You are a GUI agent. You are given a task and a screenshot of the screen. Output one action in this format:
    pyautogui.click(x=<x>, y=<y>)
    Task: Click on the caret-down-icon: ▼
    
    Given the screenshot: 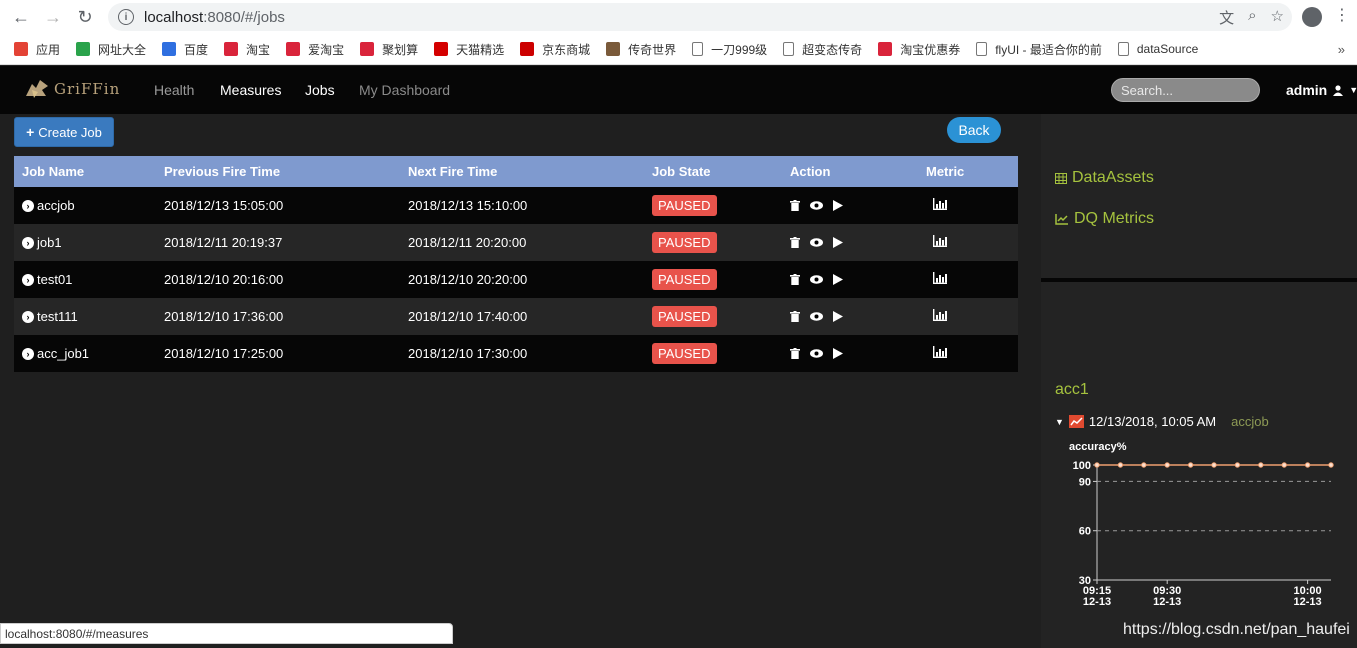 What is the action you would take?
    pyautogui.click(x=1059, y=422)
    